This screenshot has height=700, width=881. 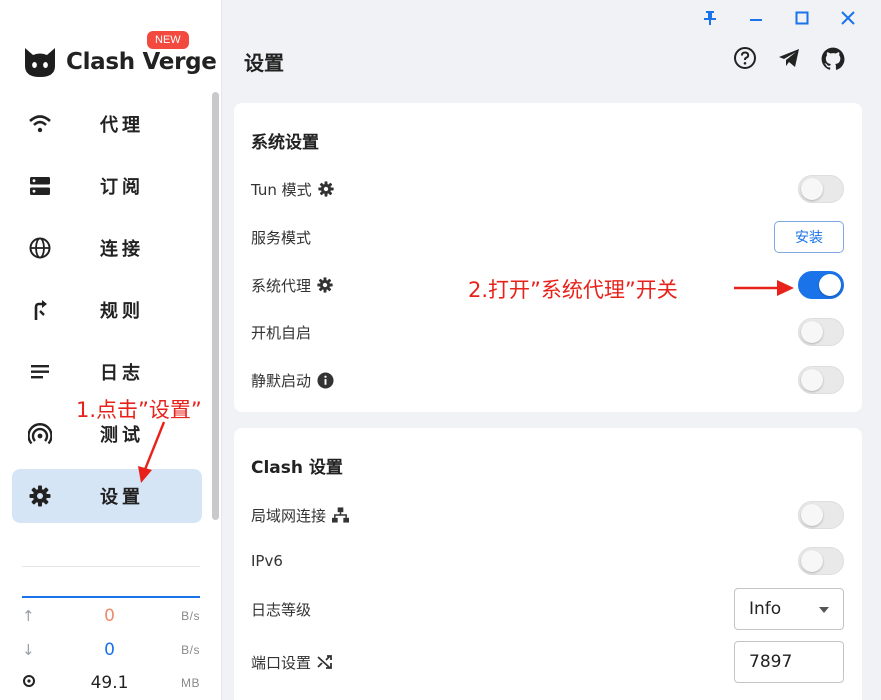 I want to click on lan-label: 局域网连接, so click(x=289, y=515).